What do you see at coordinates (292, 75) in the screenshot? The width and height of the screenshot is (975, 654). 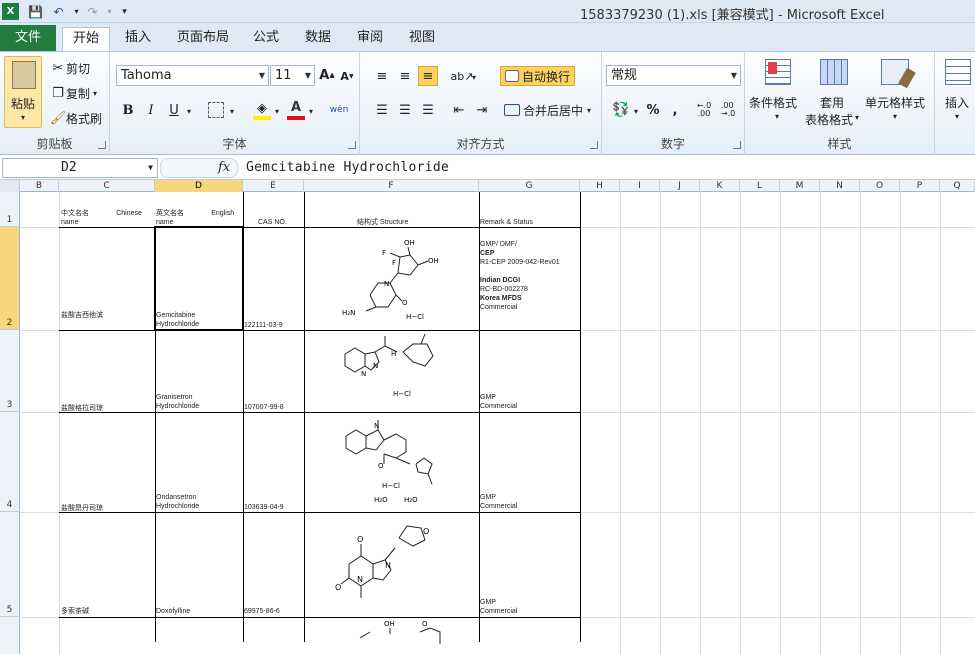 I see `font-size-combo: 11 ▼` at bounding box center [292, 75].